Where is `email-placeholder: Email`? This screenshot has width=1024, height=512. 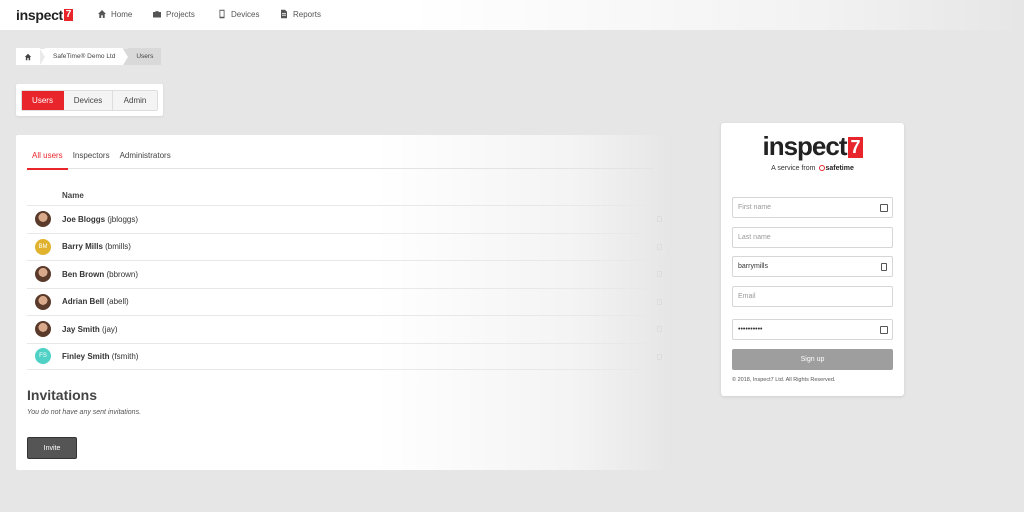
email-placeholder: Email is located at coordinates (747, 296).